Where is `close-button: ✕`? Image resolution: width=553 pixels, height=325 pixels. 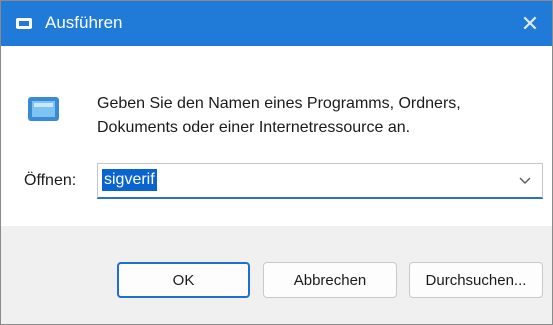 close-button: ✕ is located at coordinates (530, 23).